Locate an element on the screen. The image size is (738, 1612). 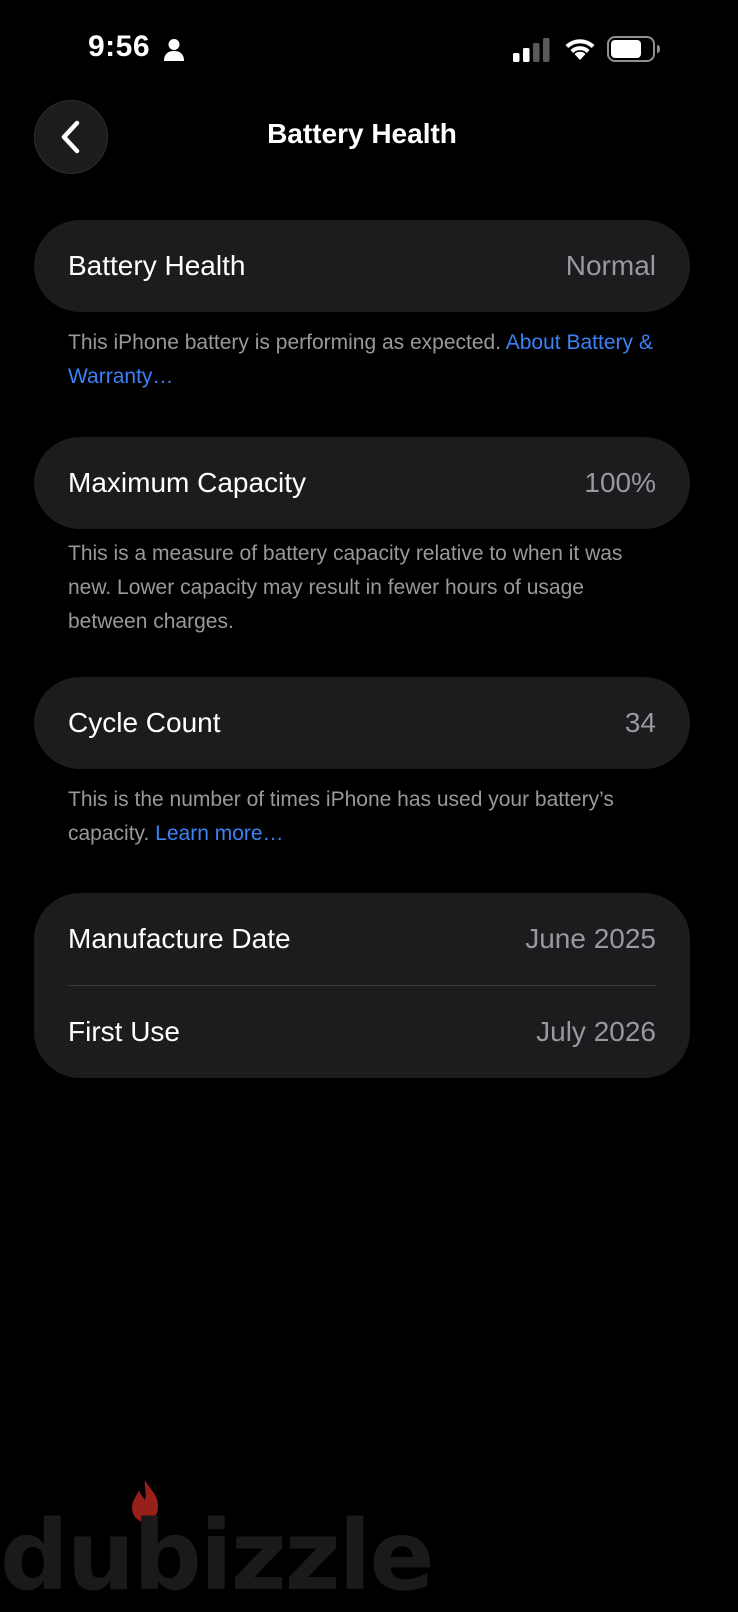
cycle-count-row: Cycle Count 34 is located at coordinates (362, 723).